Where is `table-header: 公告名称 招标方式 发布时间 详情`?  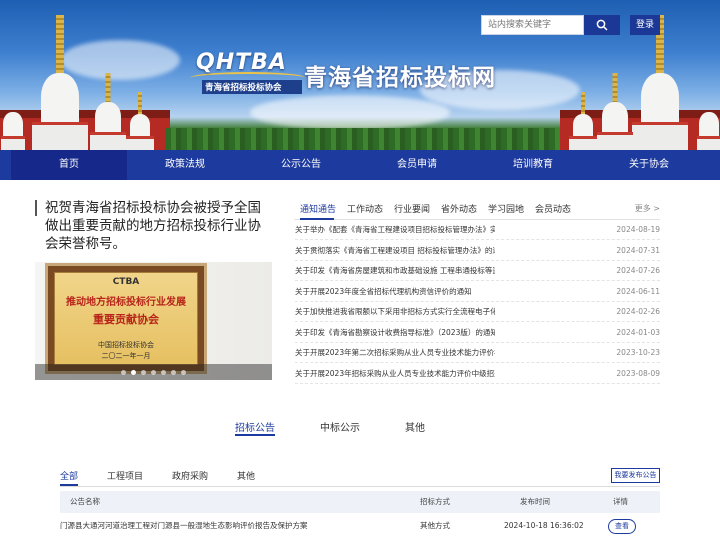
table-header: 公告名称 招标方式 发布时间 详情 is located at coordinates (360, 502).